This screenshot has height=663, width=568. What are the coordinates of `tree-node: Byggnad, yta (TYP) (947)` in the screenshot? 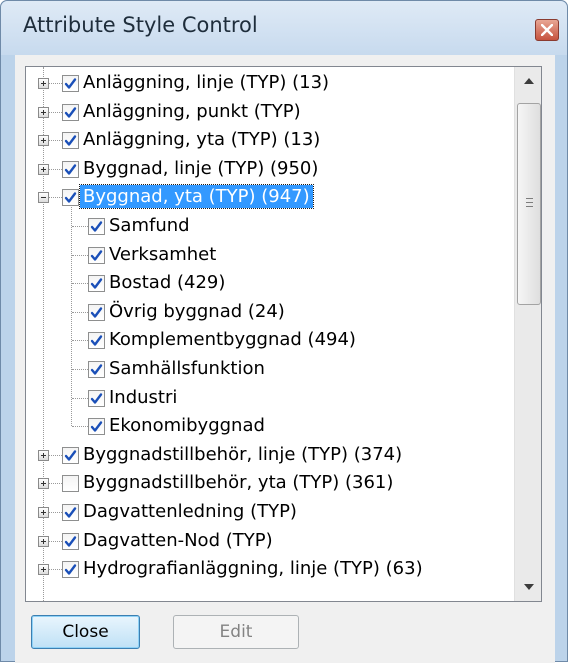 It's located at (266, 197).